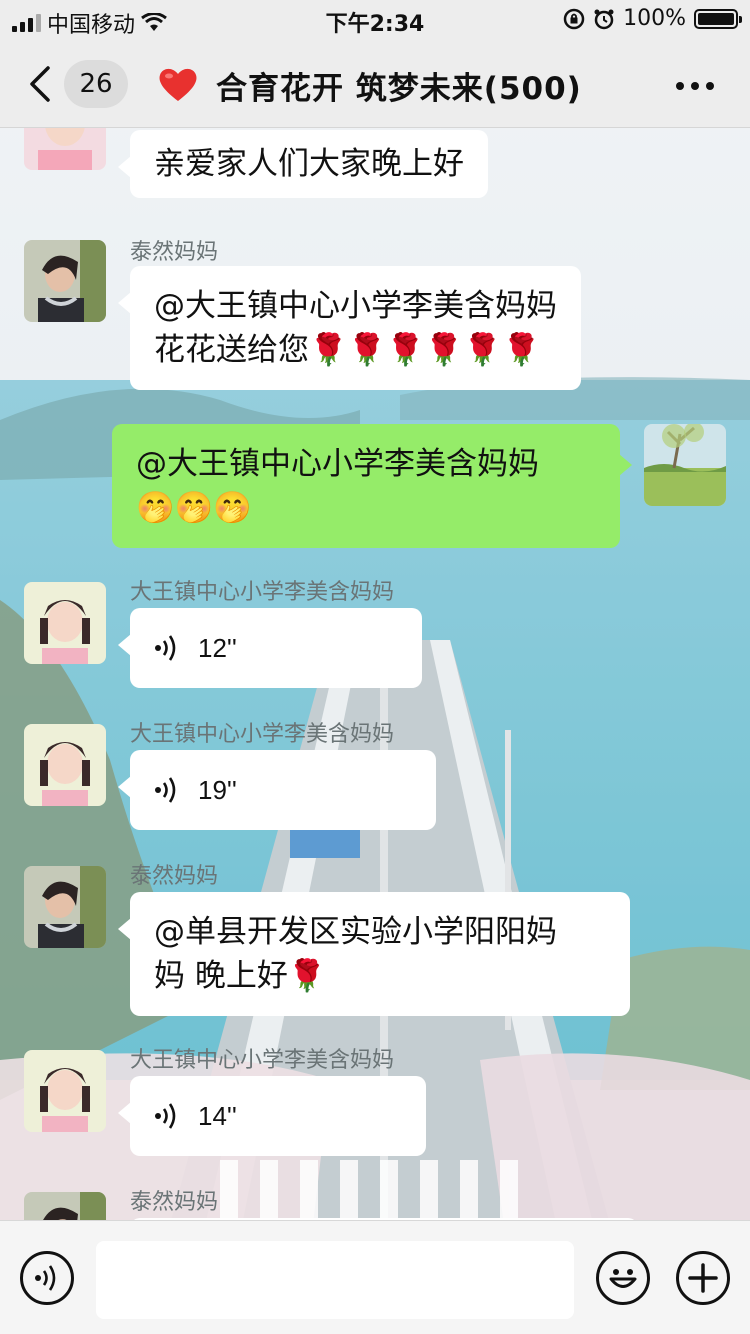  I want to click on smiley-face, so click(623, 1278).